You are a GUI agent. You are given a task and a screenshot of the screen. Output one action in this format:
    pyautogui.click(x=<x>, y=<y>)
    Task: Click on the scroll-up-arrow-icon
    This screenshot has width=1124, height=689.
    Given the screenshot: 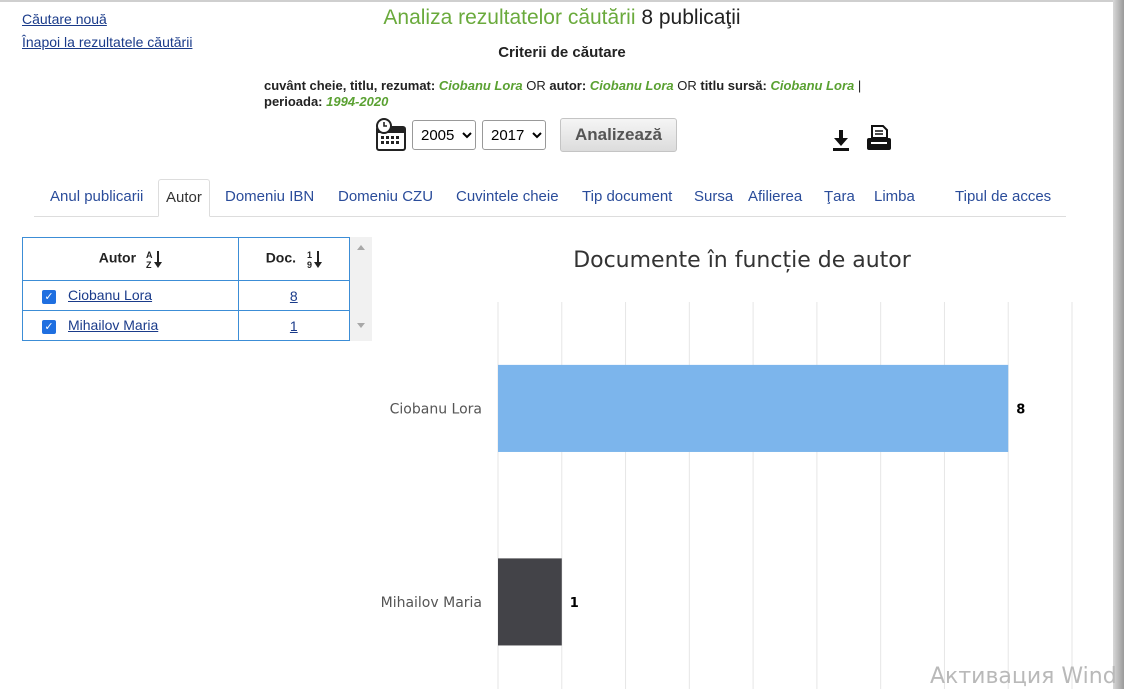 What is the action you would take?
    pyautogui.click(x=361, y=247)
    